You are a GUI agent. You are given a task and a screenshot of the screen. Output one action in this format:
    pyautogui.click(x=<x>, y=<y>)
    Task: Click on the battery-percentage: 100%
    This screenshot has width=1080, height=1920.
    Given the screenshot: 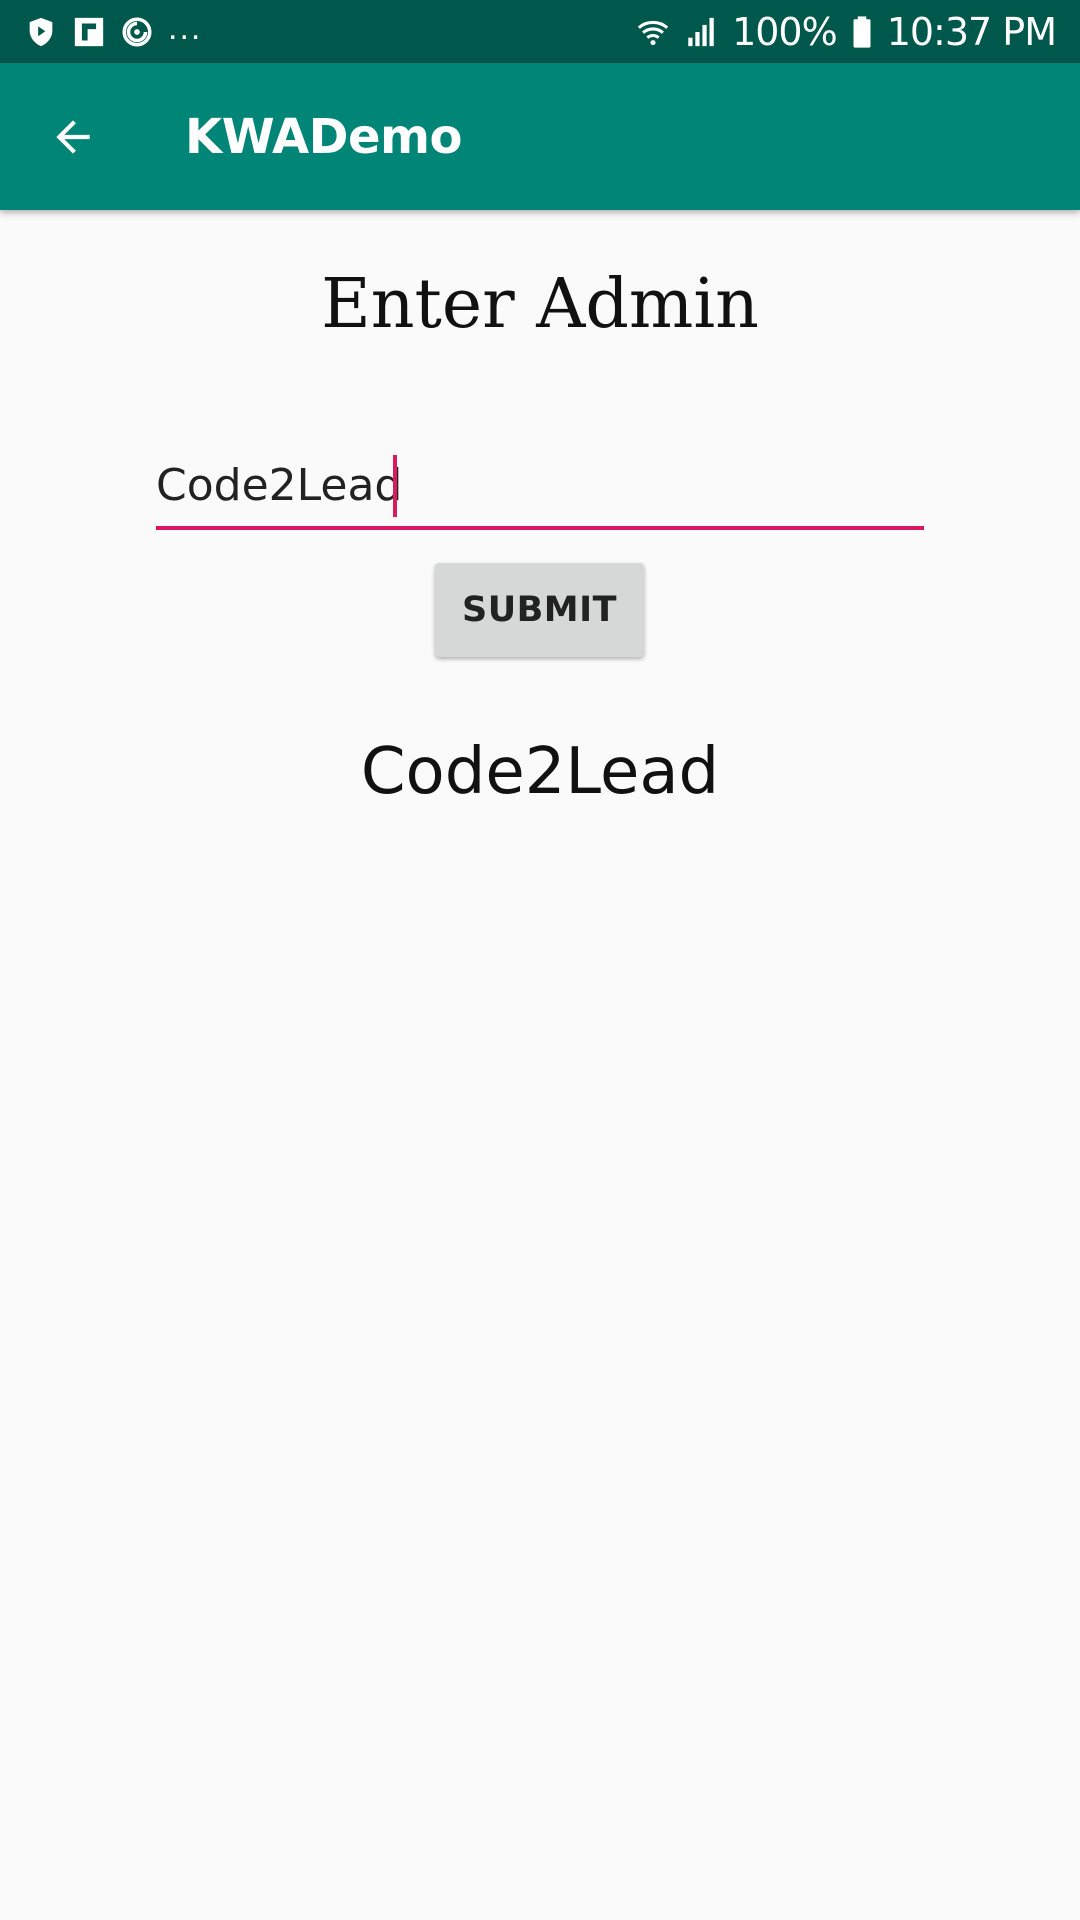 What is the action you would take?
    pyautogui.click(x=785, y=31)
    